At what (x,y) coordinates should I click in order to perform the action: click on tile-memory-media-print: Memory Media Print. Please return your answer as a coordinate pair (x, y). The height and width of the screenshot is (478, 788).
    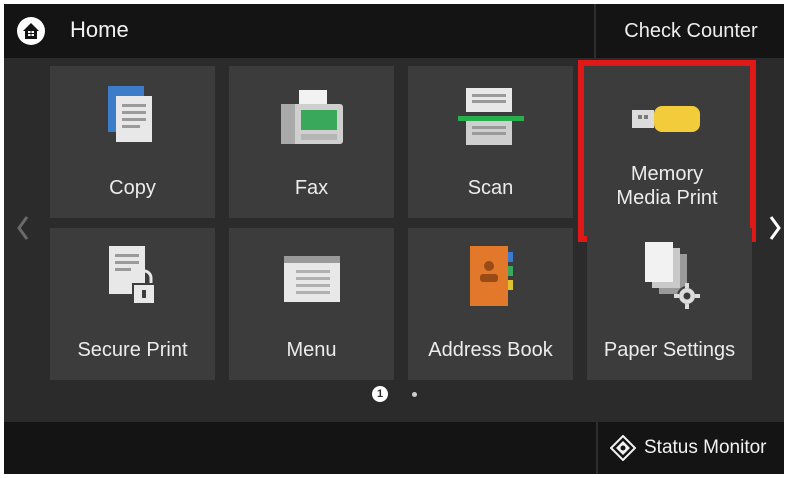
    Looking at the image, I should click on (667, 151).